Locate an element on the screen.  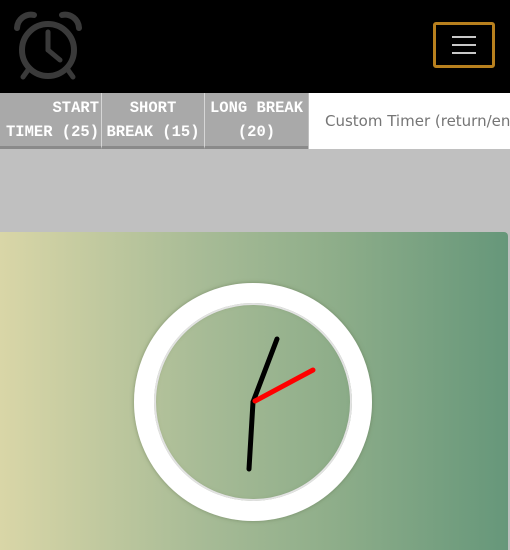
long-break-button: LONG BREAK (20) is located at coordinates (256, 121).